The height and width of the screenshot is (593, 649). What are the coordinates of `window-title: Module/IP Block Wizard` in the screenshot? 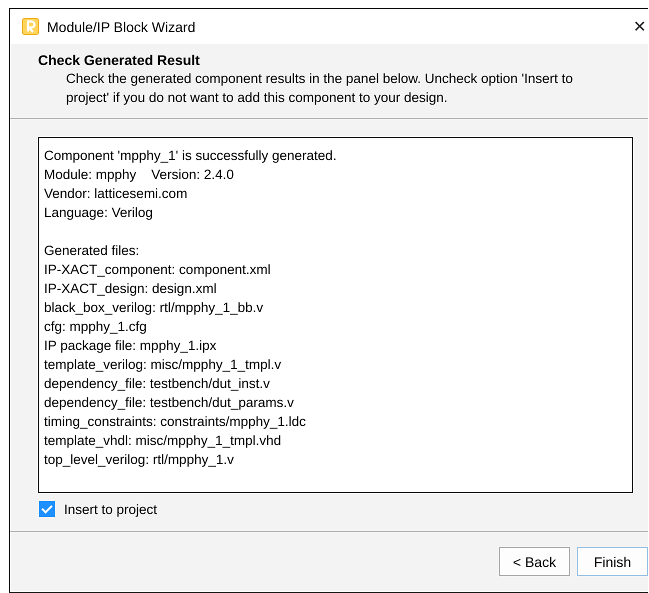 It's located at (121, 26).